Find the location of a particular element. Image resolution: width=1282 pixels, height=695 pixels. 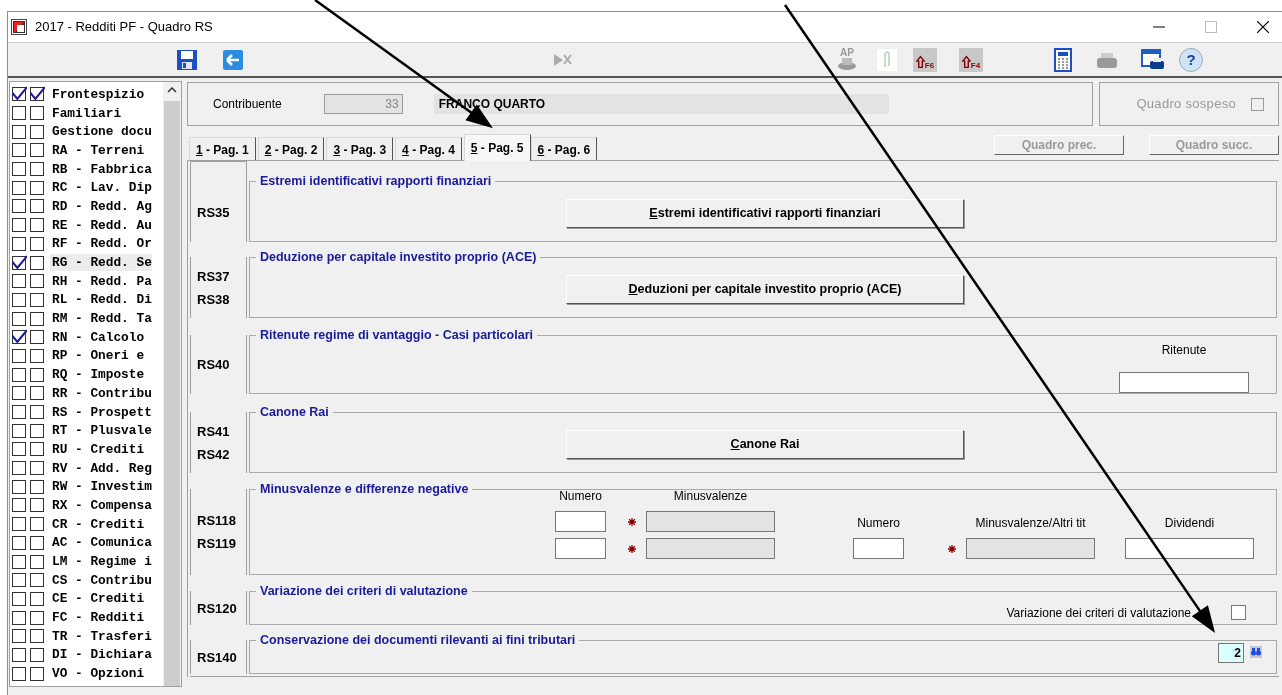

tab: 6 - Pag. 6 is located at coordinates (564, 148).